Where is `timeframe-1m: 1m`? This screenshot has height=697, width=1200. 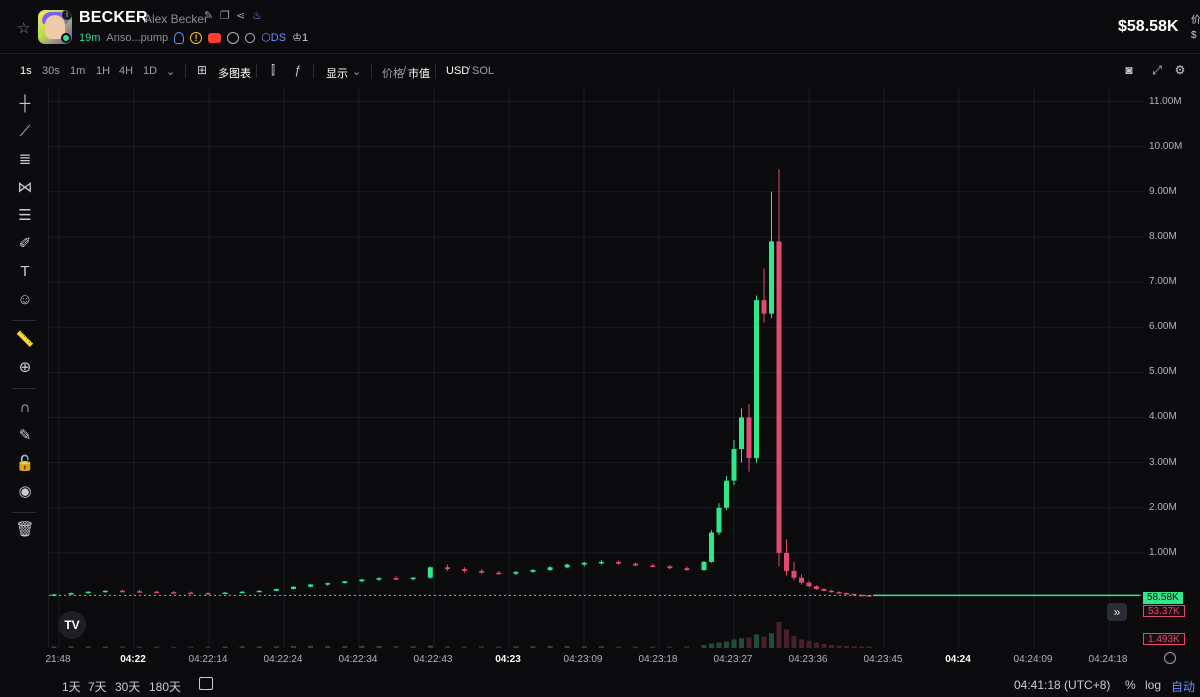
timeframe-1m: 1m is located at coordinates (77, 71).